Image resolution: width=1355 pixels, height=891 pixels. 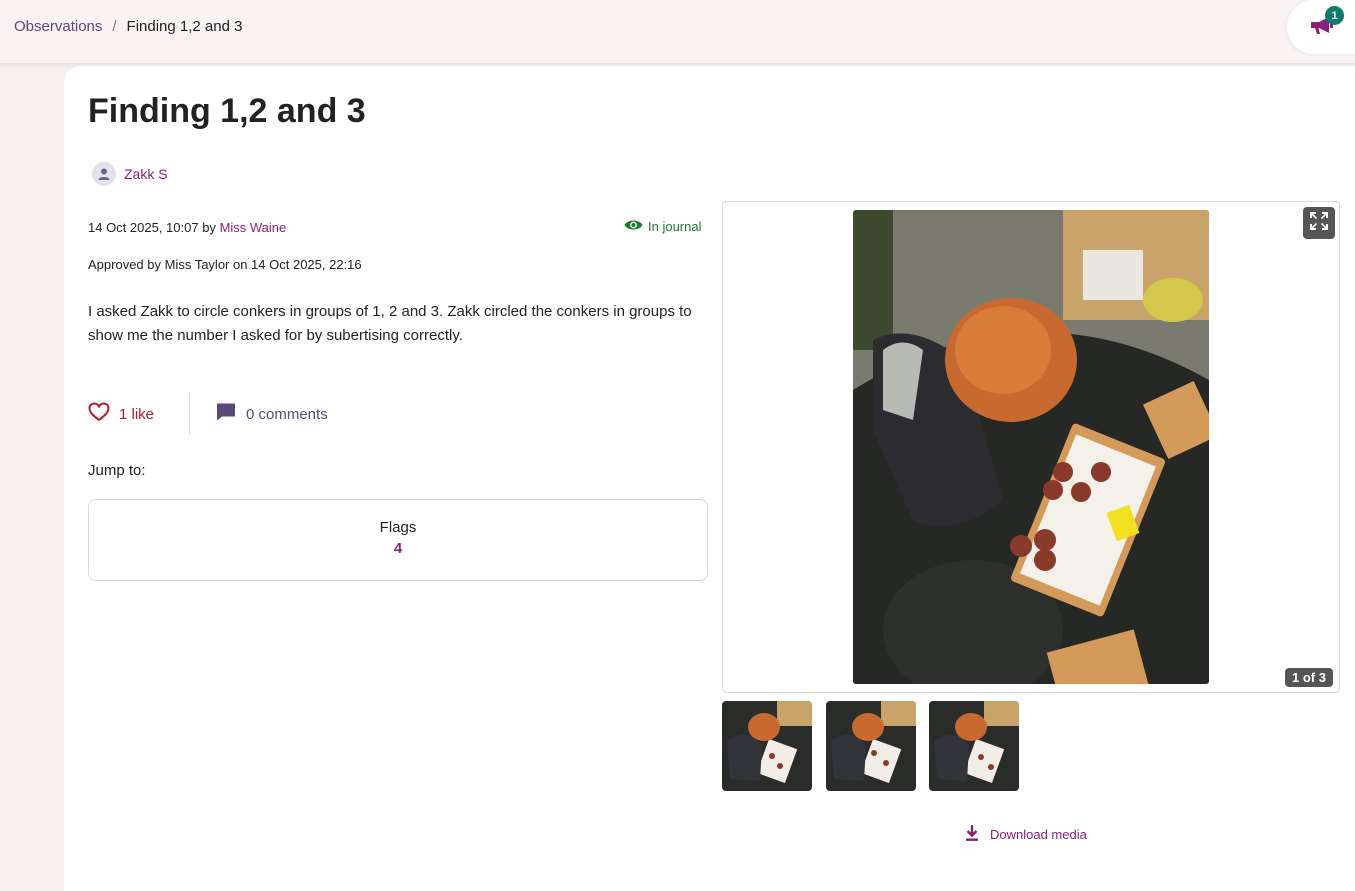 I want to click on breadcrumb: Observations / Finding 1,2 and 3, so click(x=128, y=26).